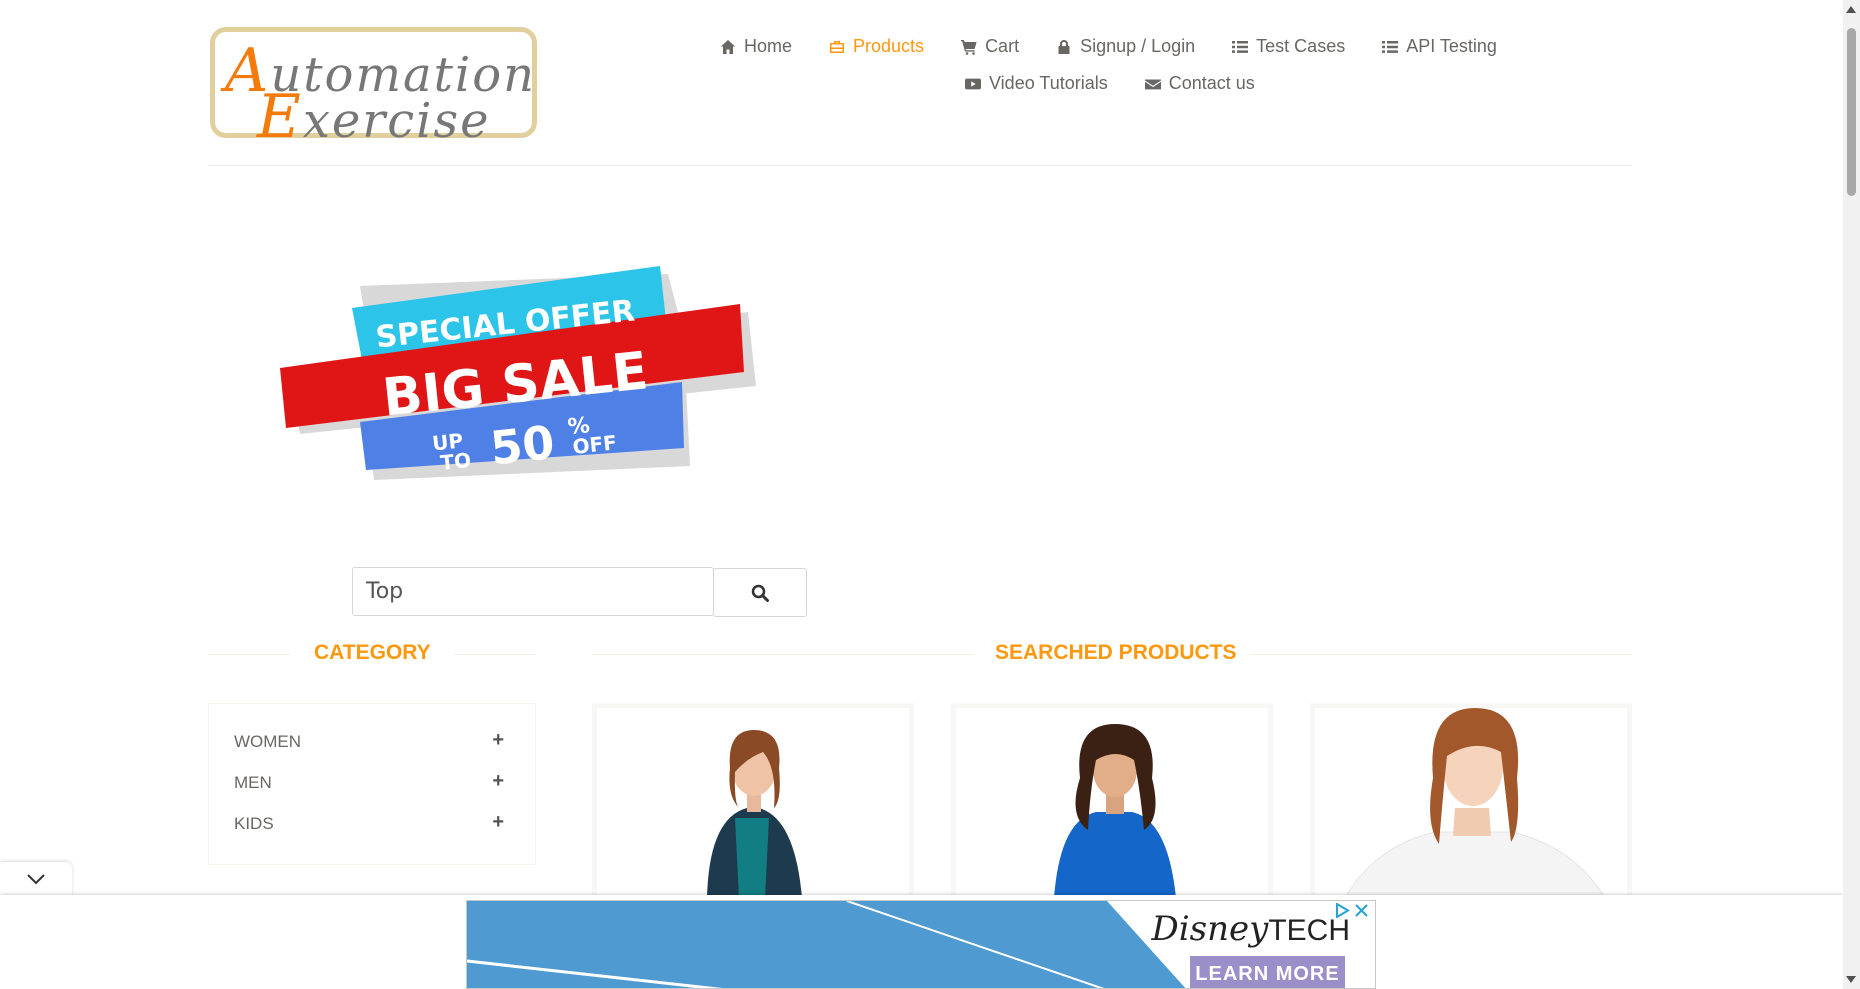  What do you see at coordinates (1267, 972) in the screenshot?
I see `ad-learn-more-button: LEARN MORE` at bounding box center [1267, 972].